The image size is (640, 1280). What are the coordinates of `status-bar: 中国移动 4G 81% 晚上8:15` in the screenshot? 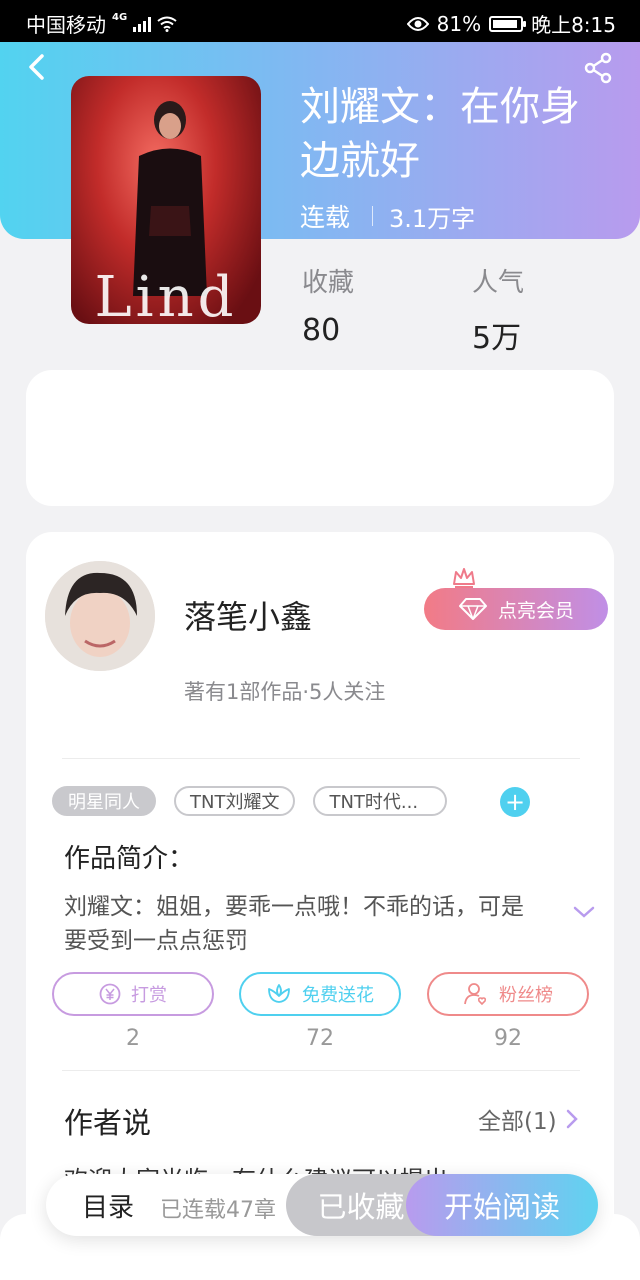 It's located at (320, 21).